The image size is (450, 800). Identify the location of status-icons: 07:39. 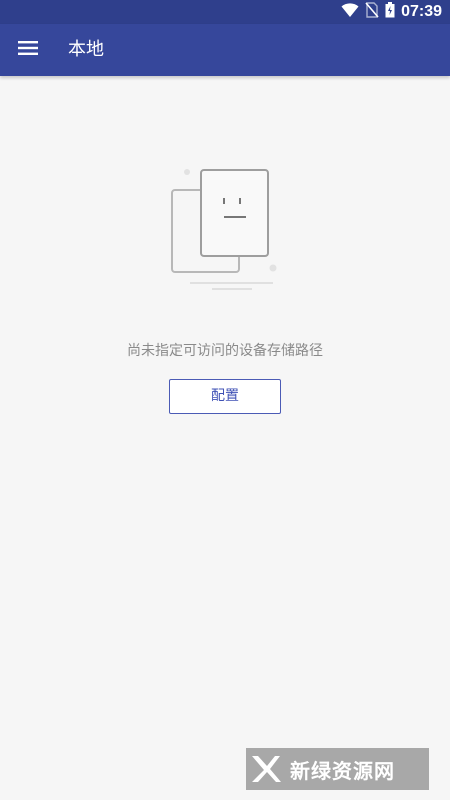
(391, 12).